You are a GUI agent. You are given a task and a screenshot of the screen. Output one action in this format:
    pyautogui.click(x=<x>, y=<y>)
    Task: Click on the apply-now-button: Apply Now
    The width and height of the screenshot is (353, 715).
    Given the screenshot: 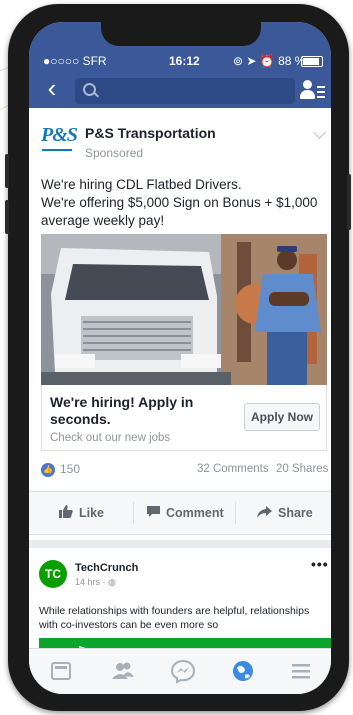 What is the action you would take?
    pyautogui.click(x=282, y=417)
    